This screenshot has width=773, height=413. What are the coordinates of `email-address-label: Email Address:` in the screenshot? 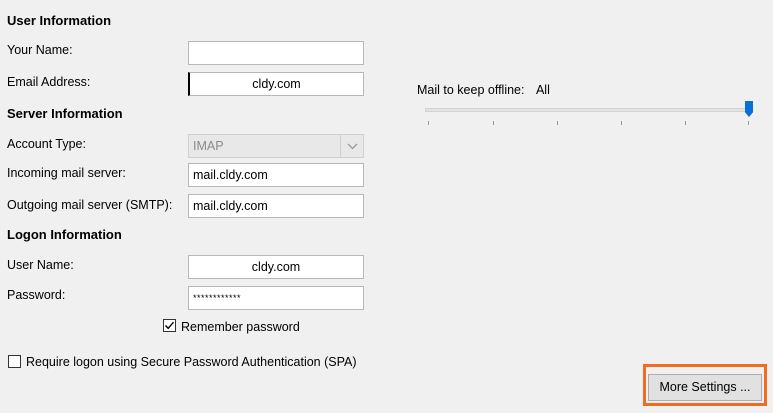 It's located at (49, 82).